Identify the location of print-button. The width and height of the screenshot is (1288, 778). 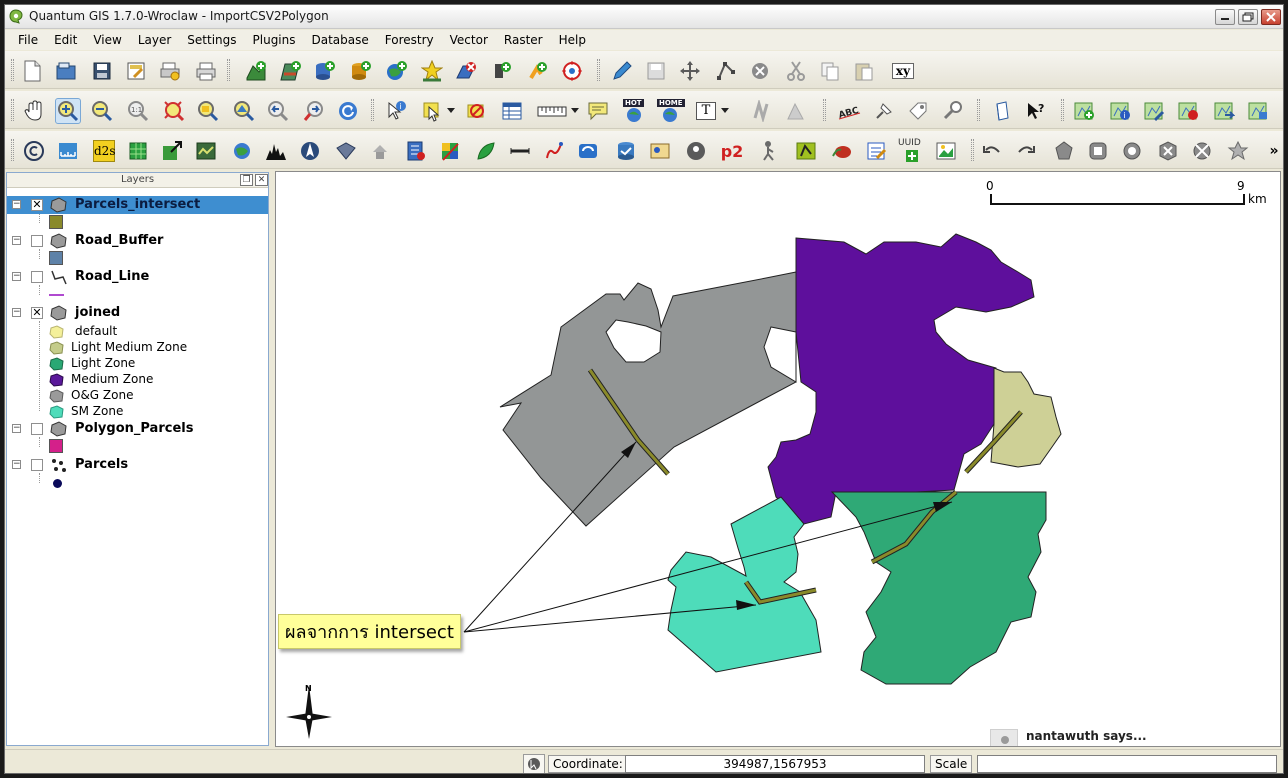
(206, 71).